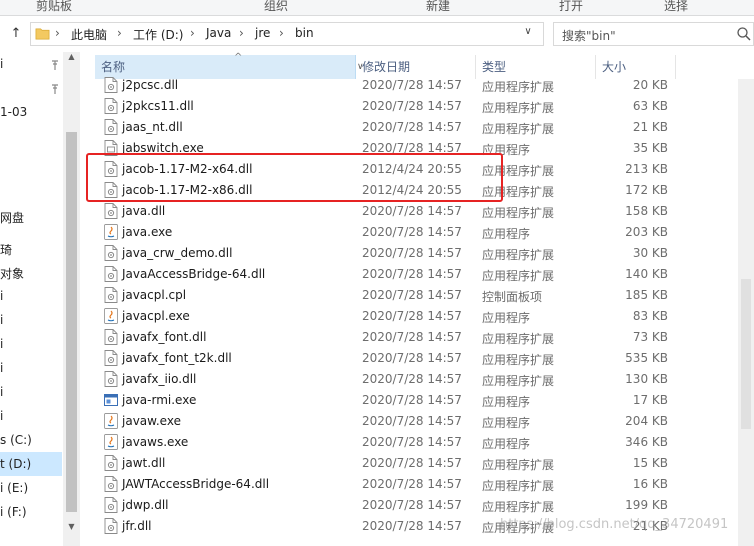  I want to click on file-row: jabswitch.exe 2020/7/28 14:57 应用程序 35 KB, so click(417, 148).